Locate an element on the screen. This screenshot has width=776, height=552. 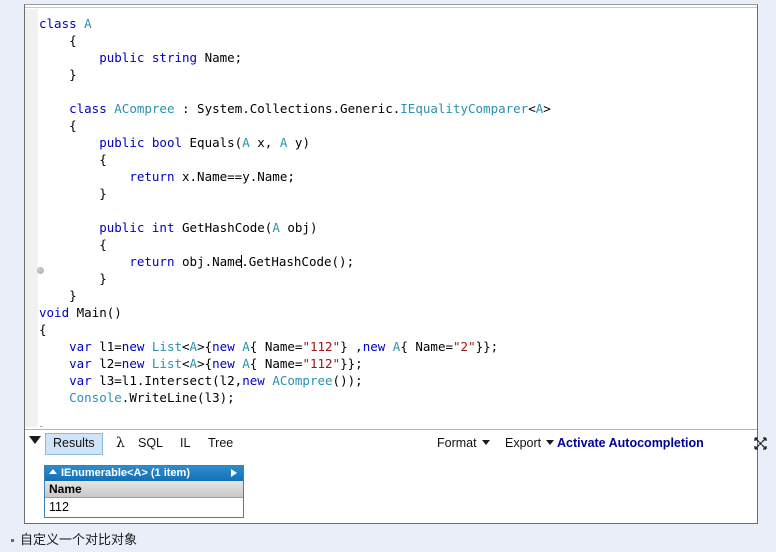
code-line: void Main() is located at coordinates (80, 312).